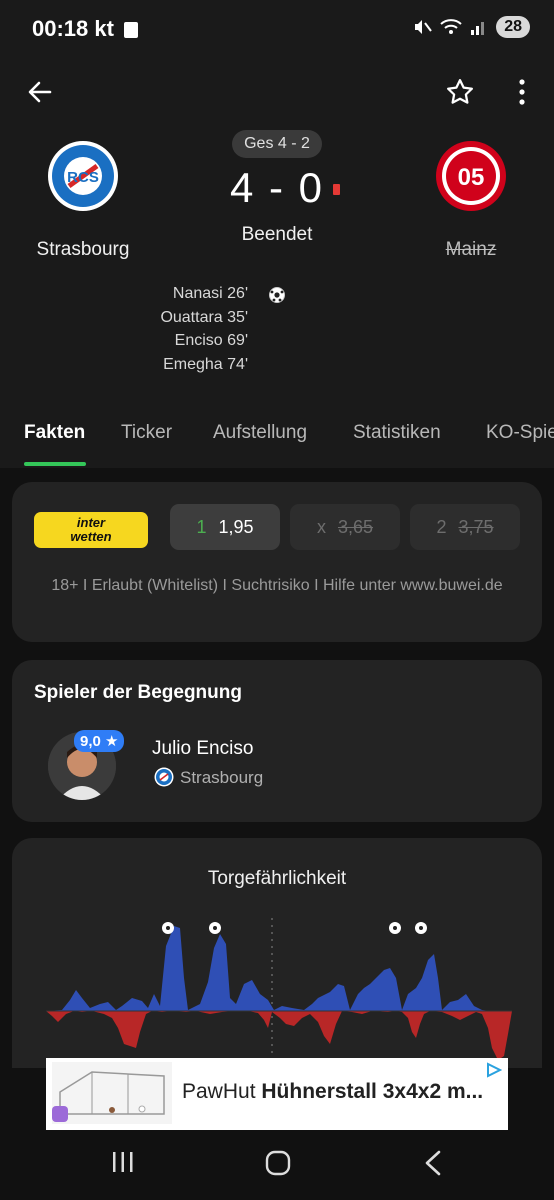 The height and width of the screenshot is (1200, 554). What do you see at coordinates (54, 433) in the screenshot?
I see `tab-fakten: Fakten` at bounding box center [54, 433].